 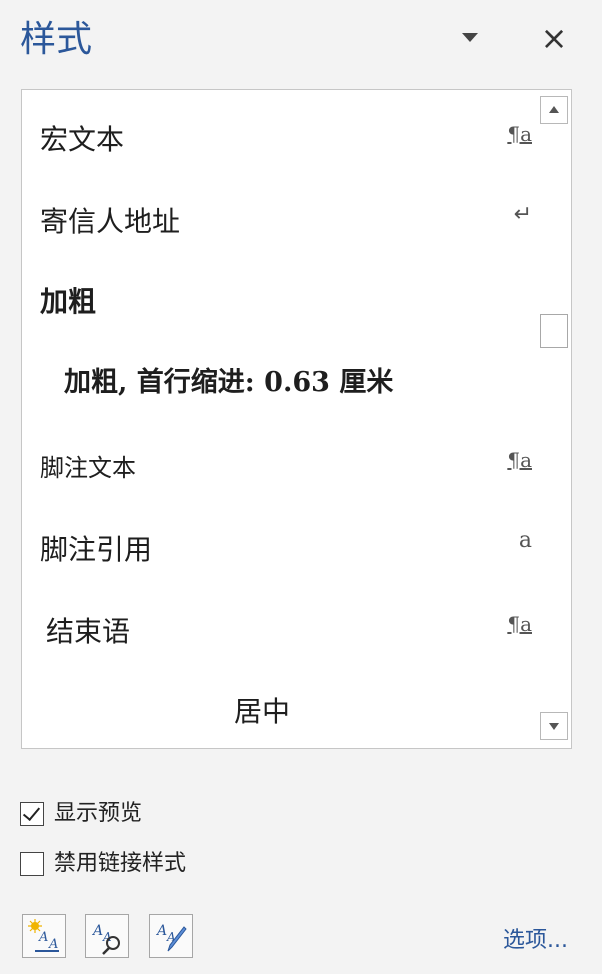 What do you see at coordinates (98, 813) in the screenshot?
I see `show-preview-label: 显示预览` at bounding box center [98, 813].